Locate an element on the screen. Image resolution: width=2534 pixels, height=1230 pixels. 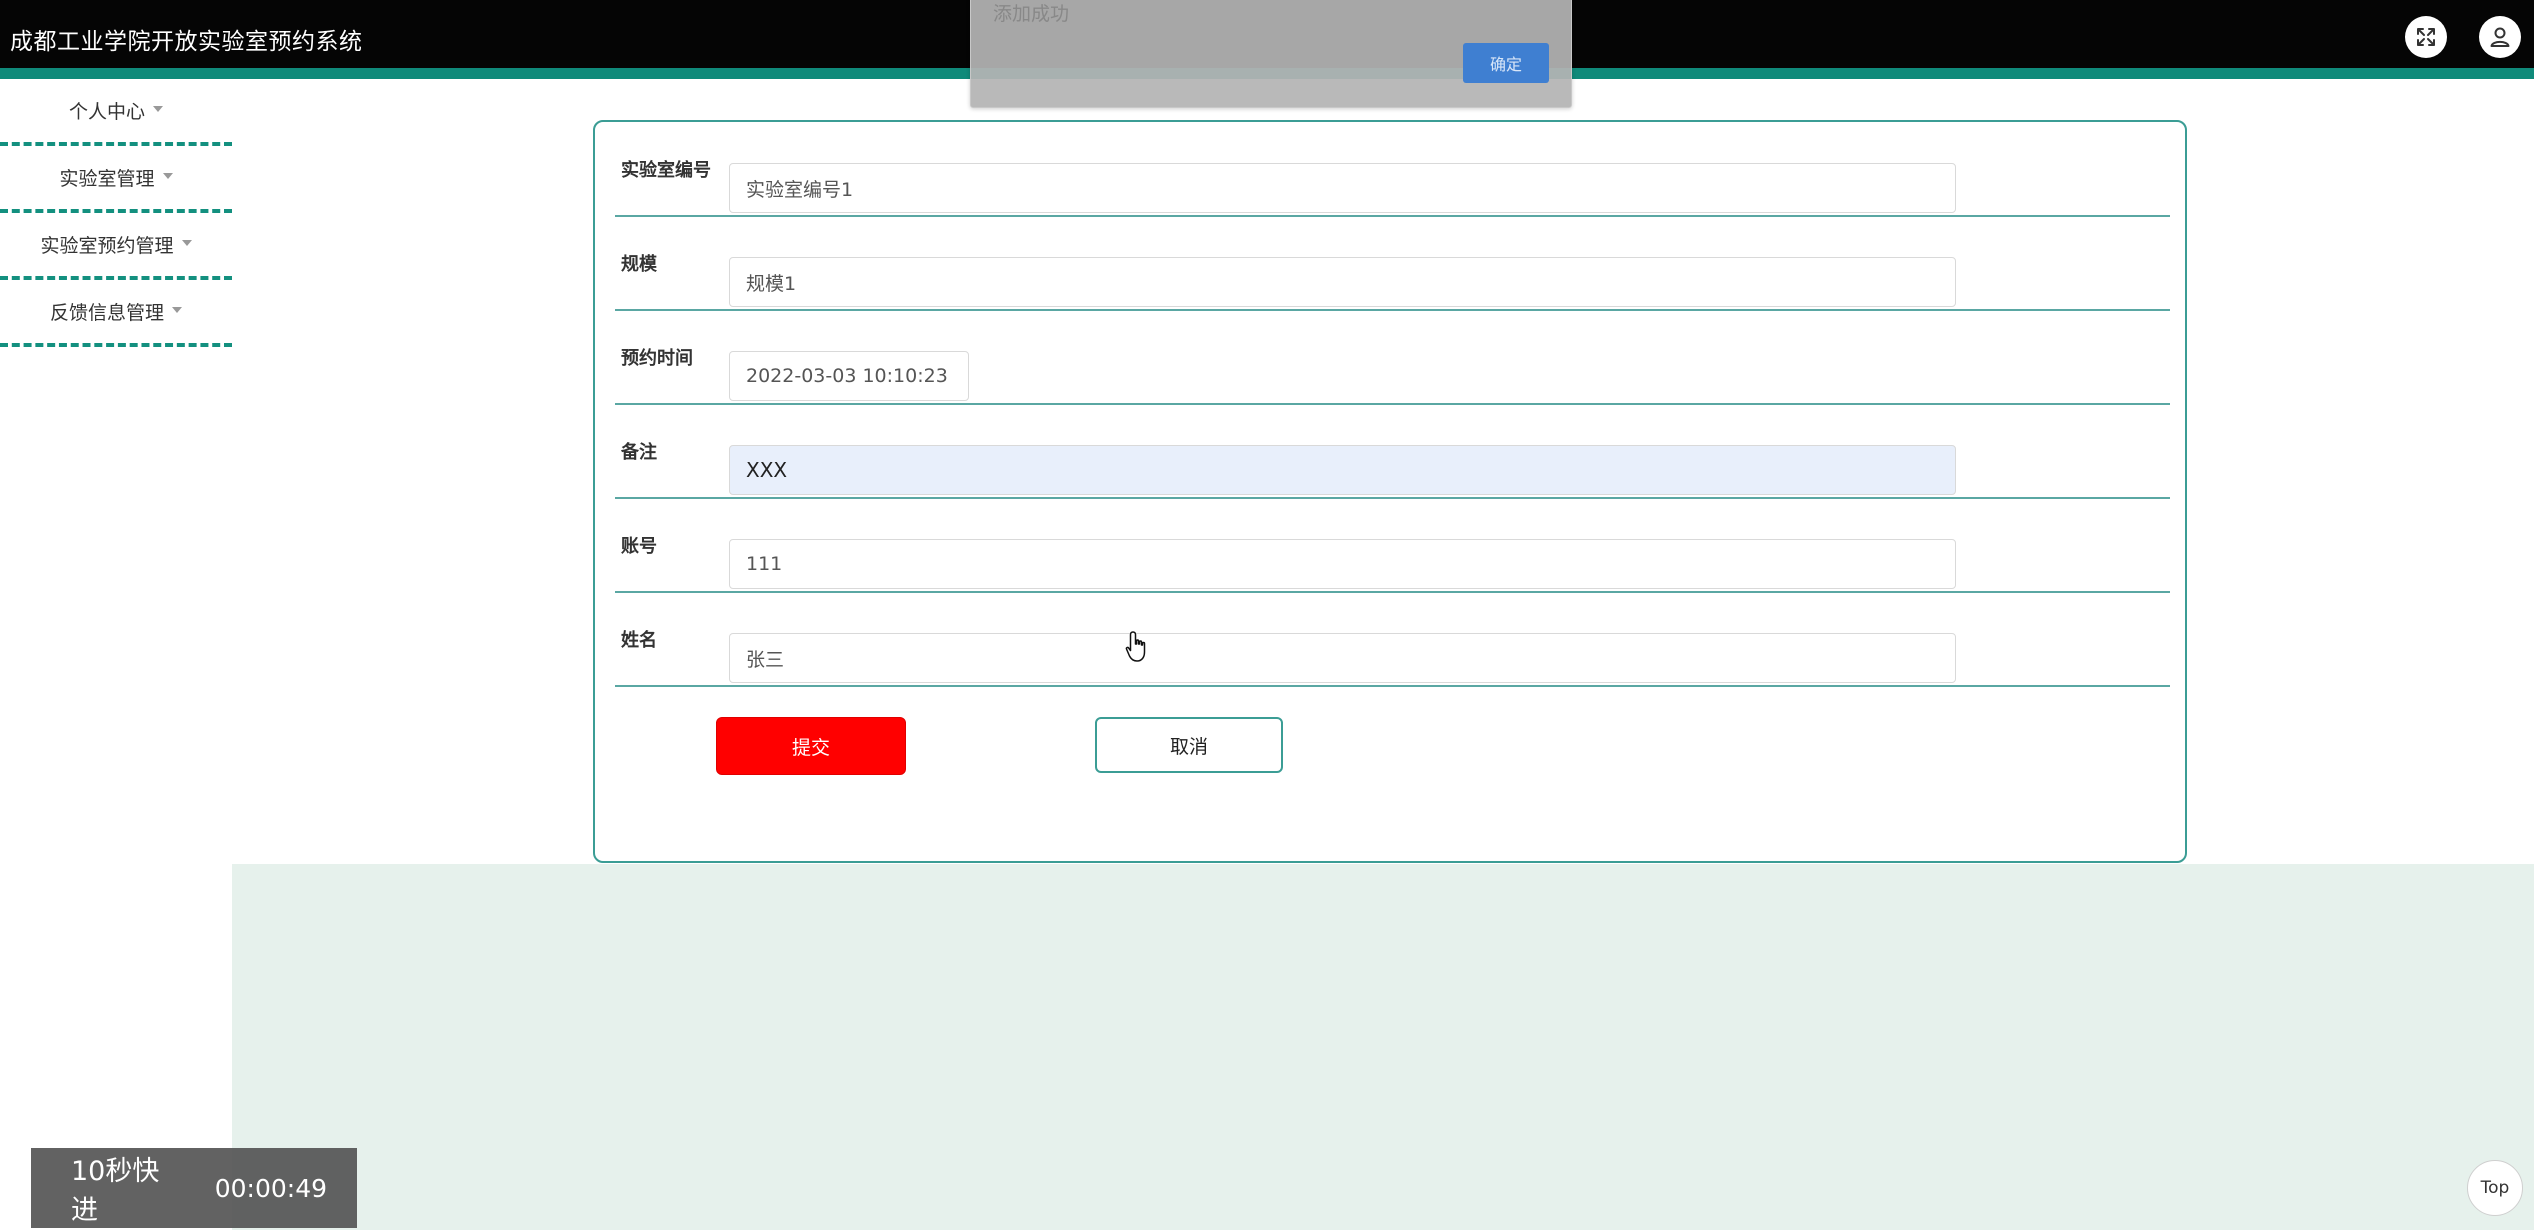
user-button is located at coordinates (2500, 37).